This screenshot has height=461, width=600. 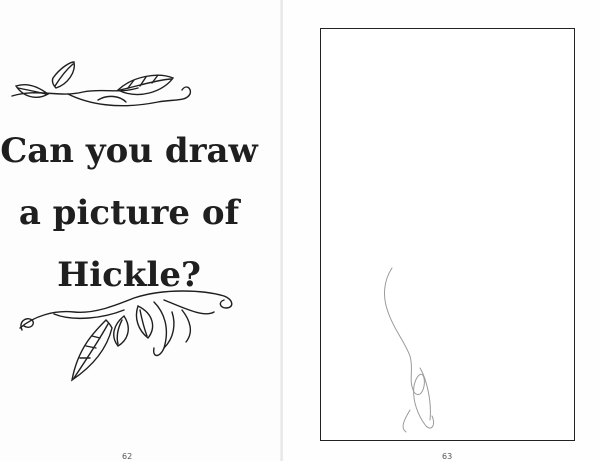 I want to click on top-leaf-vine-icon, so click(x=101, y=84).